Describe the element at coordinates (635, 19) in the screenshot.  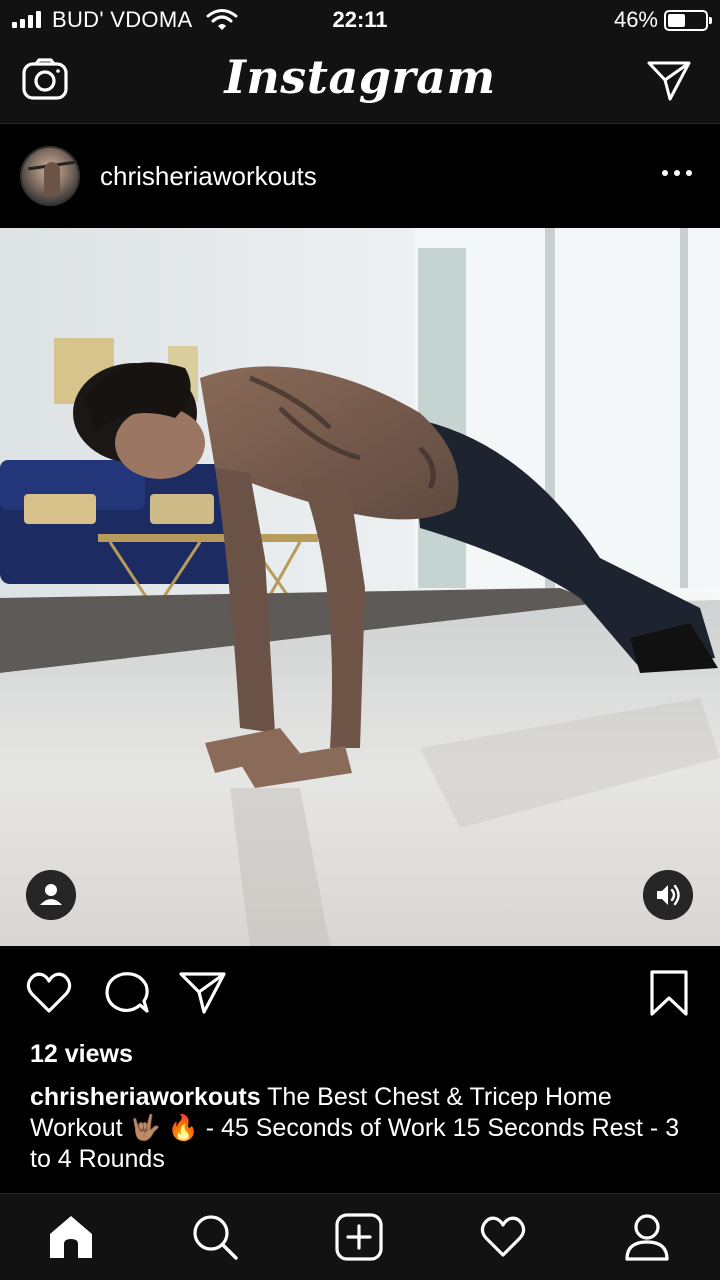
I see `battery-percent: 46%` at that location.